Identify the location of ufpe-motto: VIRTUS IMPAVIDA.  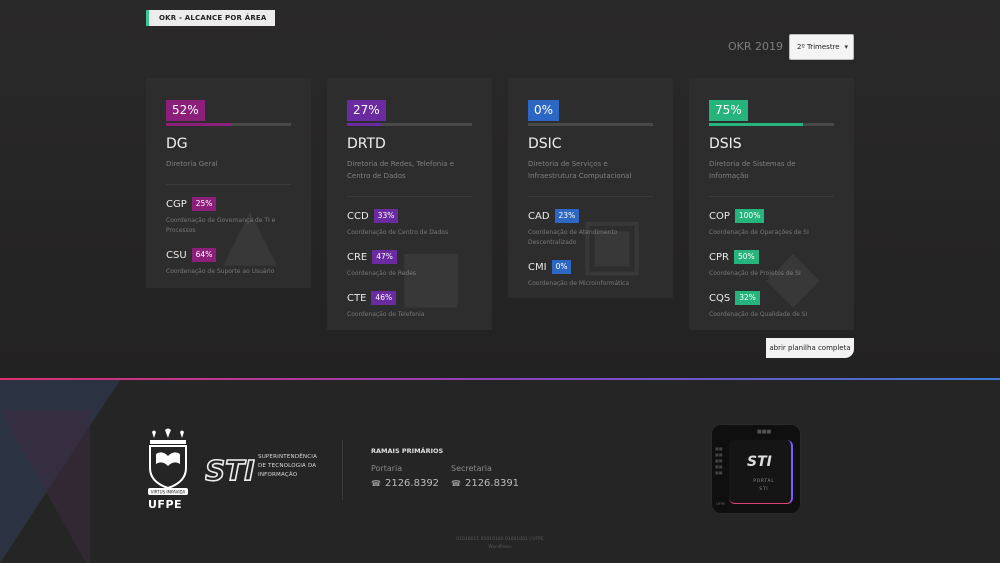
(168, 492).